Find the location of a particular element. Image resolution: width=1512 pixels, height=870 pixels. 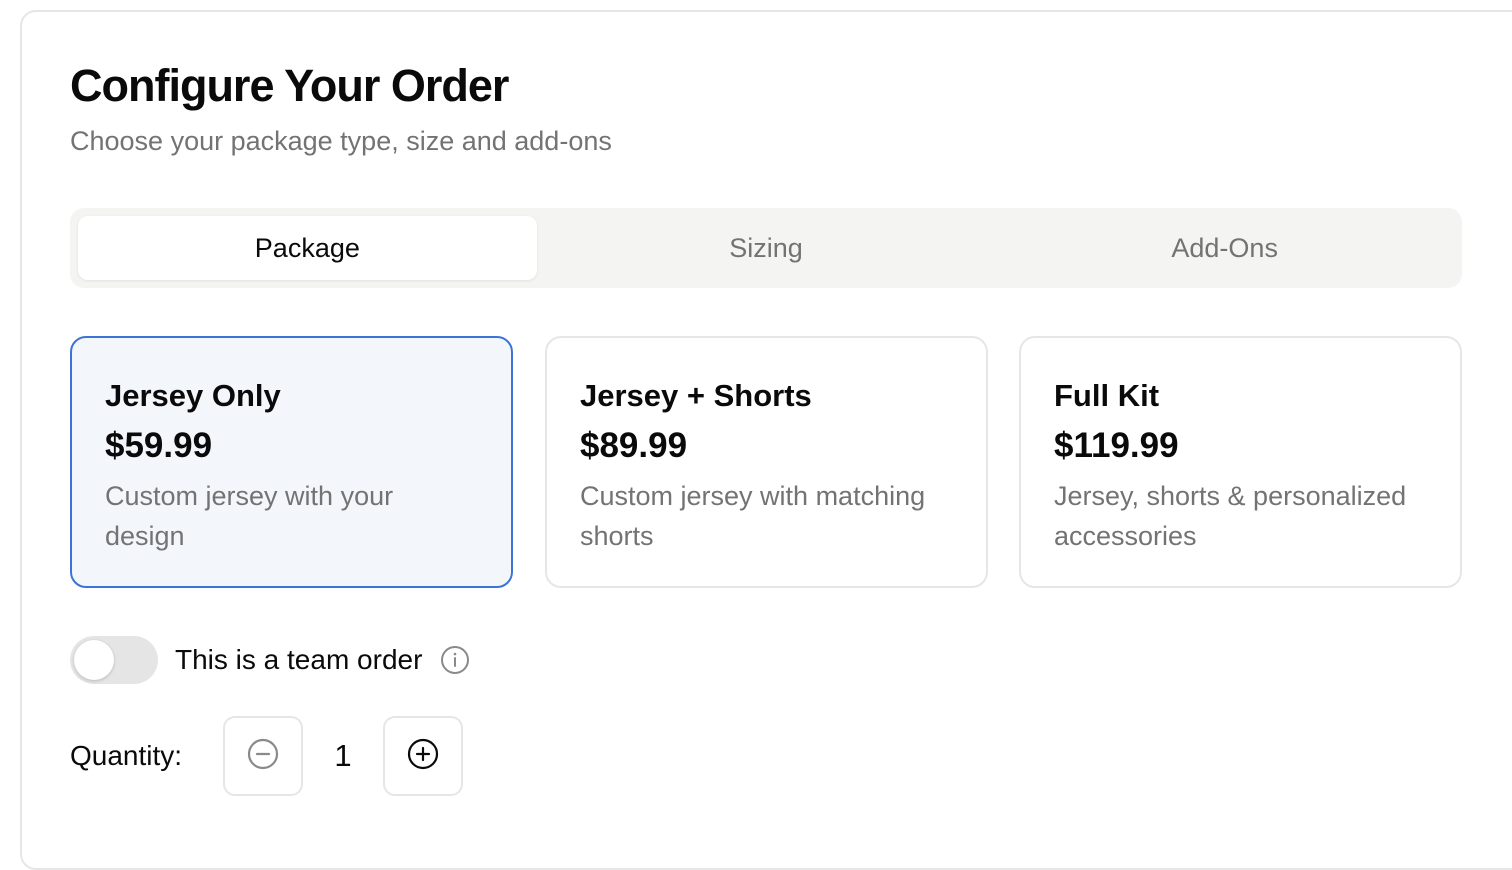

team-order-row: This is a team order is located at coordinates (270, 660).